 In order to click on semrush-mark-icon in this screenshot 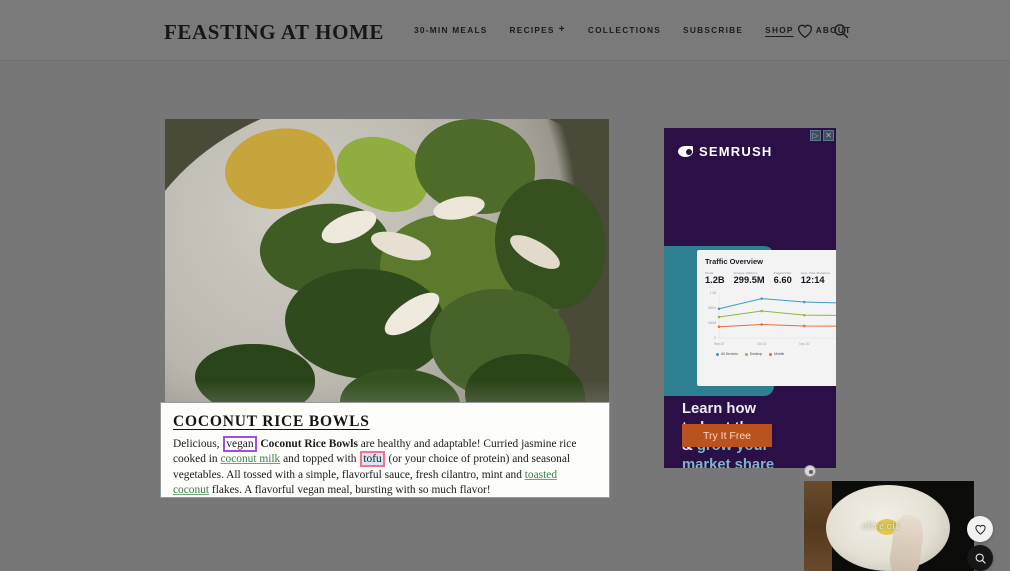, I will do `click(685, 151)`.